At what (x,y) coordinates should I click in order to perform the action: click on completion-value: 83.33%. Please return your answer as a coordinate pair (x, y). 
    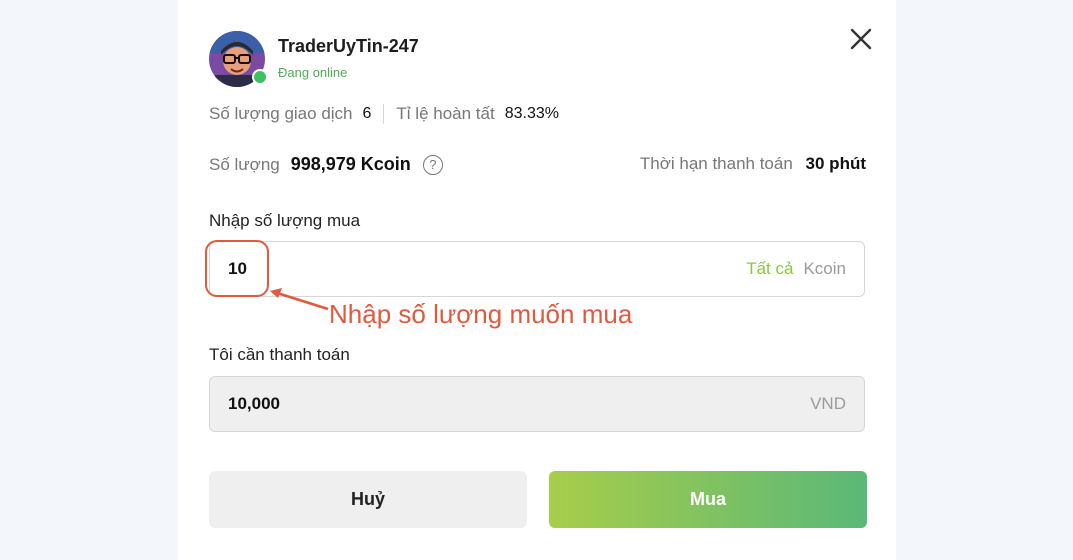
    Looking at the image, I should click on (531, 113).